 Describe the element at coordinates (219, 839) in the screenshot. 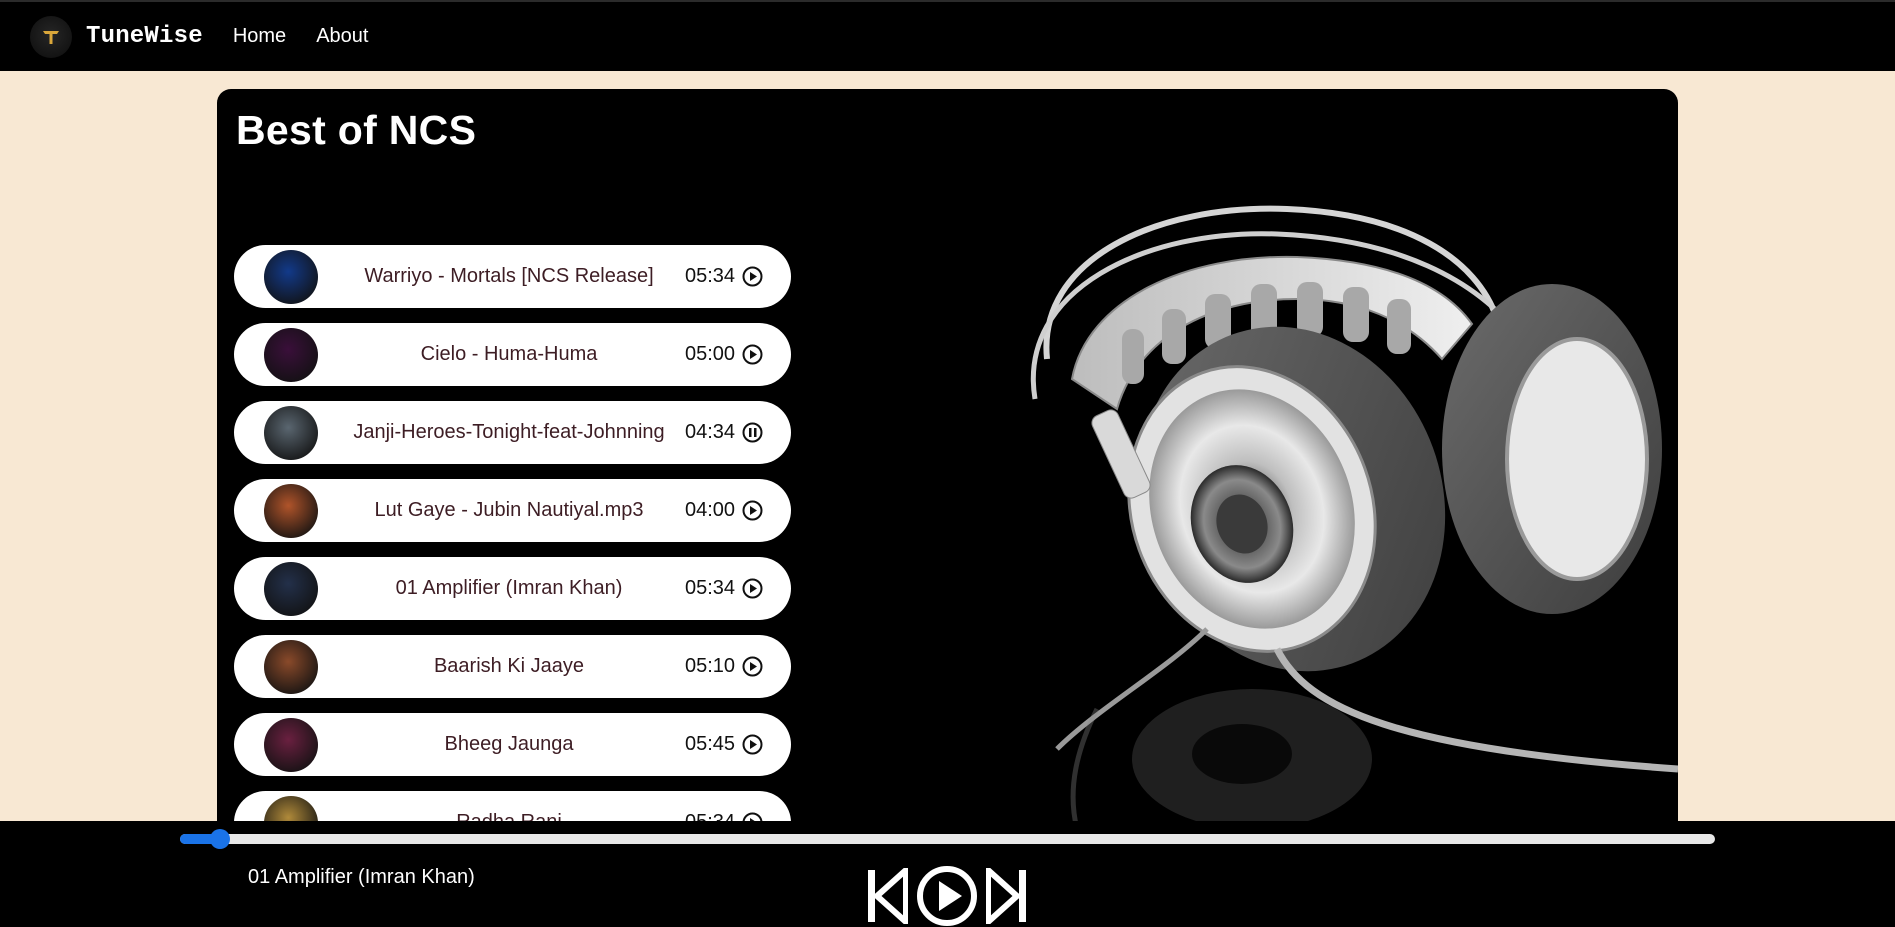

I see `progress-thumb` at that location.